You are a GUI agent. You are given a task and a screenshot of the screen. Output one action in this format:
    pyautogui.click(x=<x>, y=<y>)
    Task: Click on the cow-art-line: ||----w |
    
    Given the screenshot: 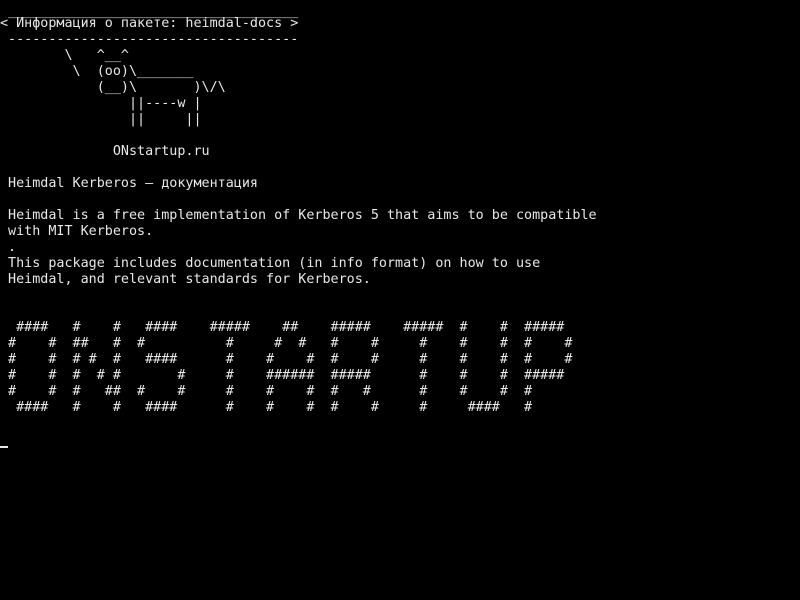 What is the action you would take?
    pyautogui.click(x=101, y=103)
    